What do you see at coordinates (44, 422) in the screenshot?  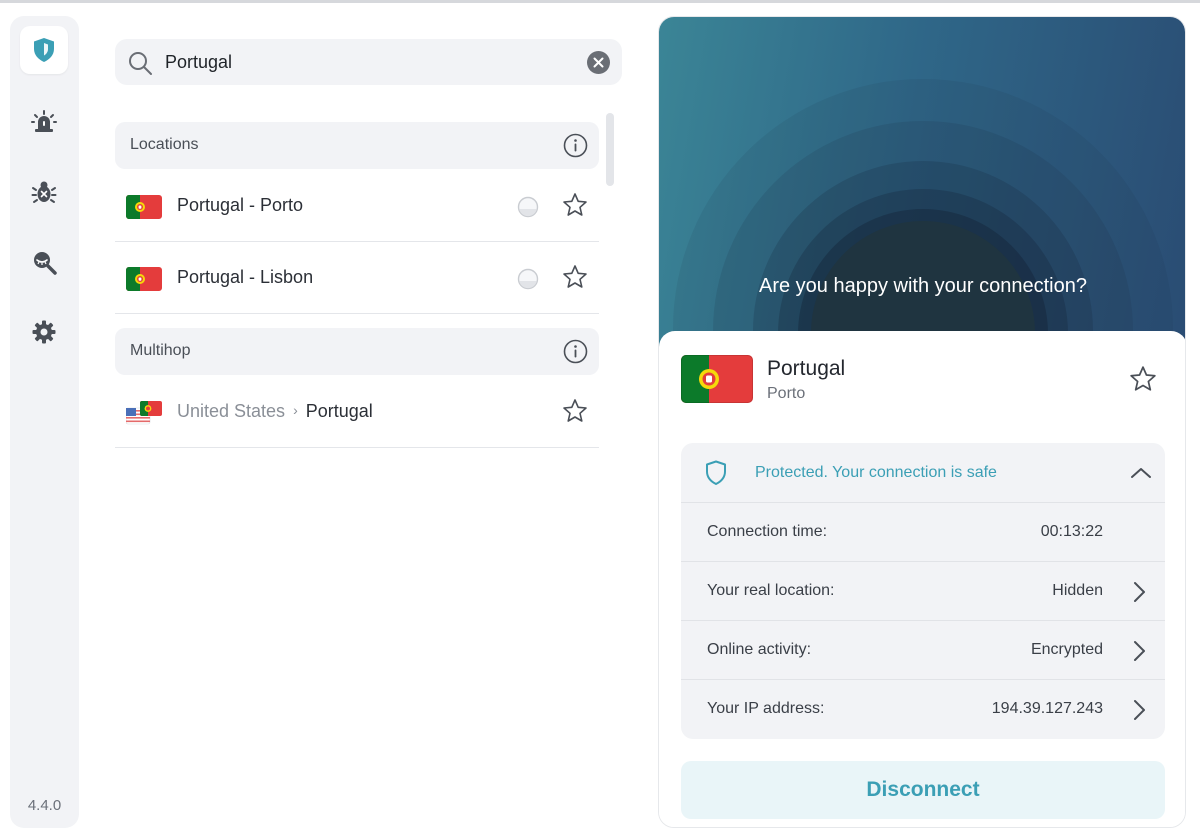 I see `sidebar: 4.4.0` at bounding box center [44, 422].